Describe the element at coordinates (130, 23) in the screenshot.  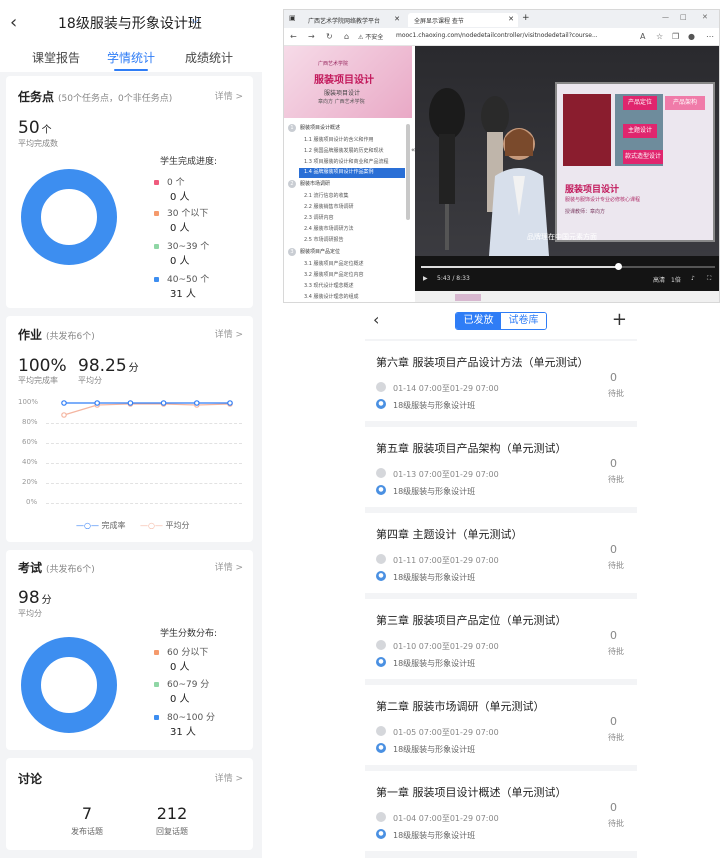
I see `class-title: 18级服装与形象设计班` at that location.